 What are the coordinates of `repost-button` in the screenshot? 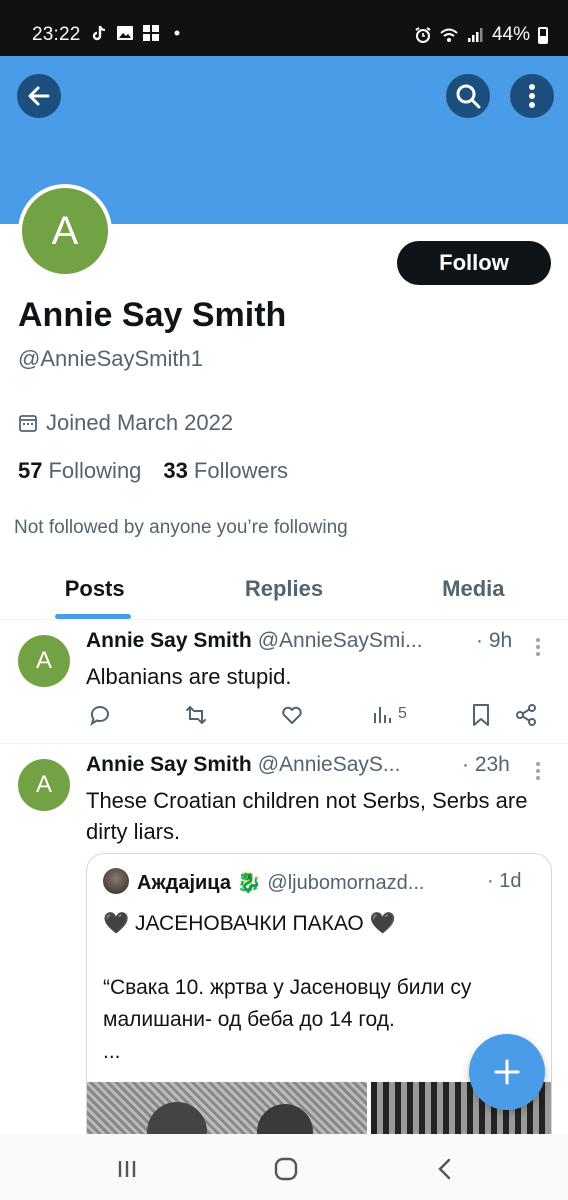 It's located at (196, 715).